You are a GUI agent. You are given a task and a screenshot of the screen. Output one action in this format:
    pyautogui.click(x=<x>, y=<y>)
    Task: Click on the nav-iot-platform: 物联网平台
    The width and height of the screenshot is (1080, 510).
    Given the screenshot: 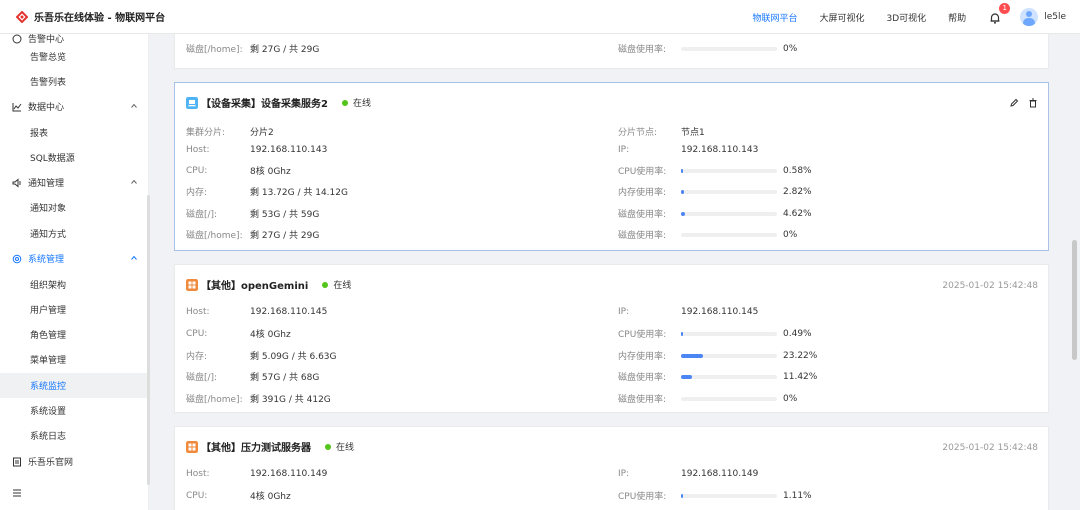 What is the action you would take?
    pyautogui.click(x=774, y=17)
    